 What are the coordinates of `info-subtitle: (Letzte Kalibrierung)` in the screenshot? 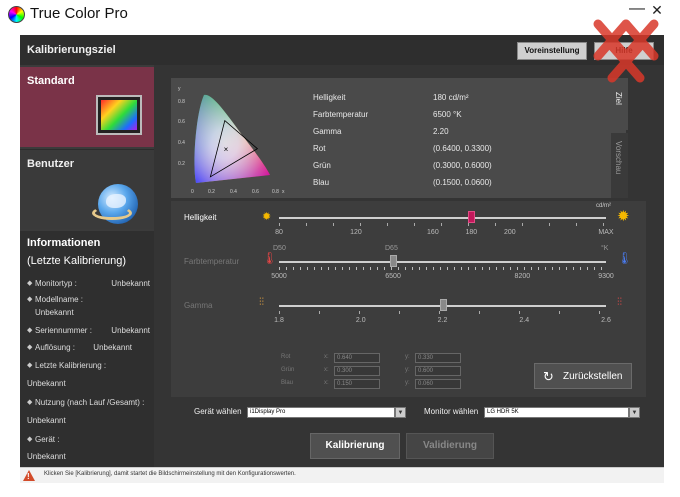 It's located at (77, 261).